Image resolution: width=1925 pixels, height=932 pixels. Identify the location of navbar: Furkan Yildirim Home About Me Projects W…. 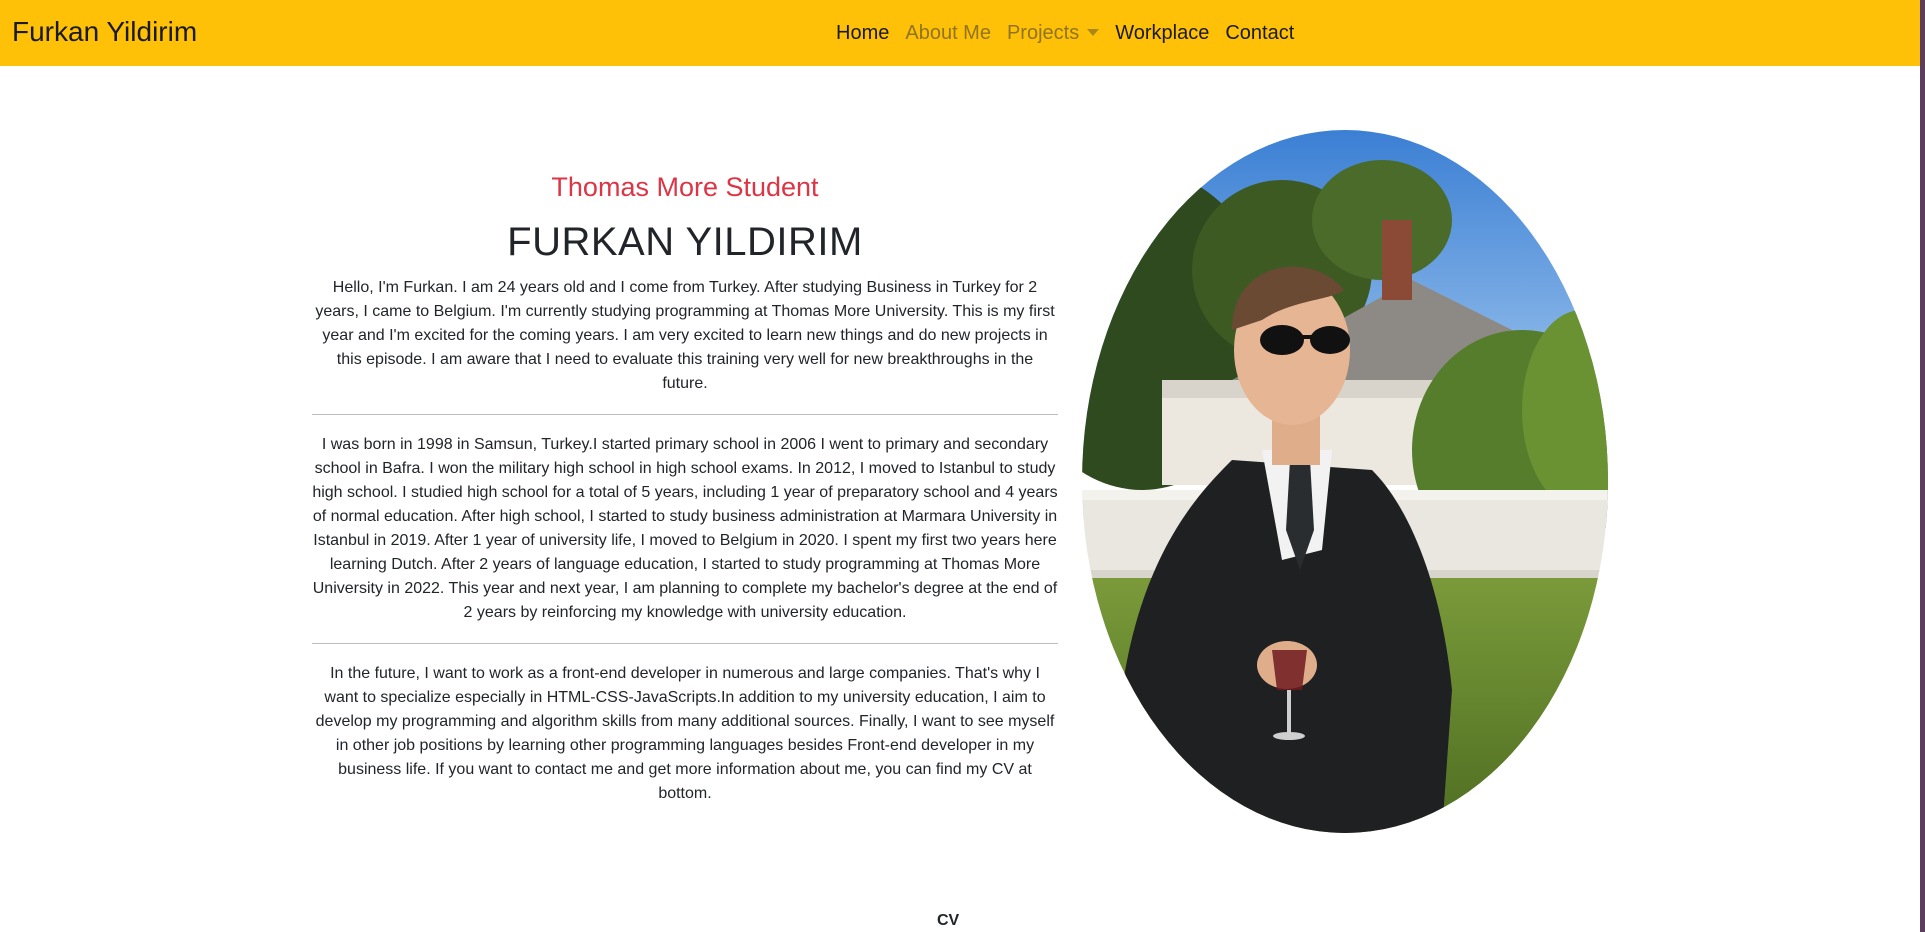
(960, 33).